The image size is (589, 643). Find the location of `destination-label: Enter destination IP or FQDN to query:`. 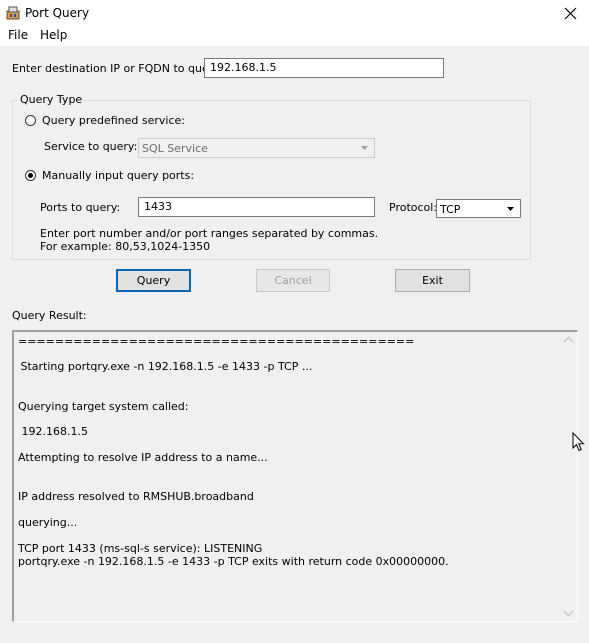

destination-label: Enter destination IP or FQDN to query: is located at coordinates (117, 68).